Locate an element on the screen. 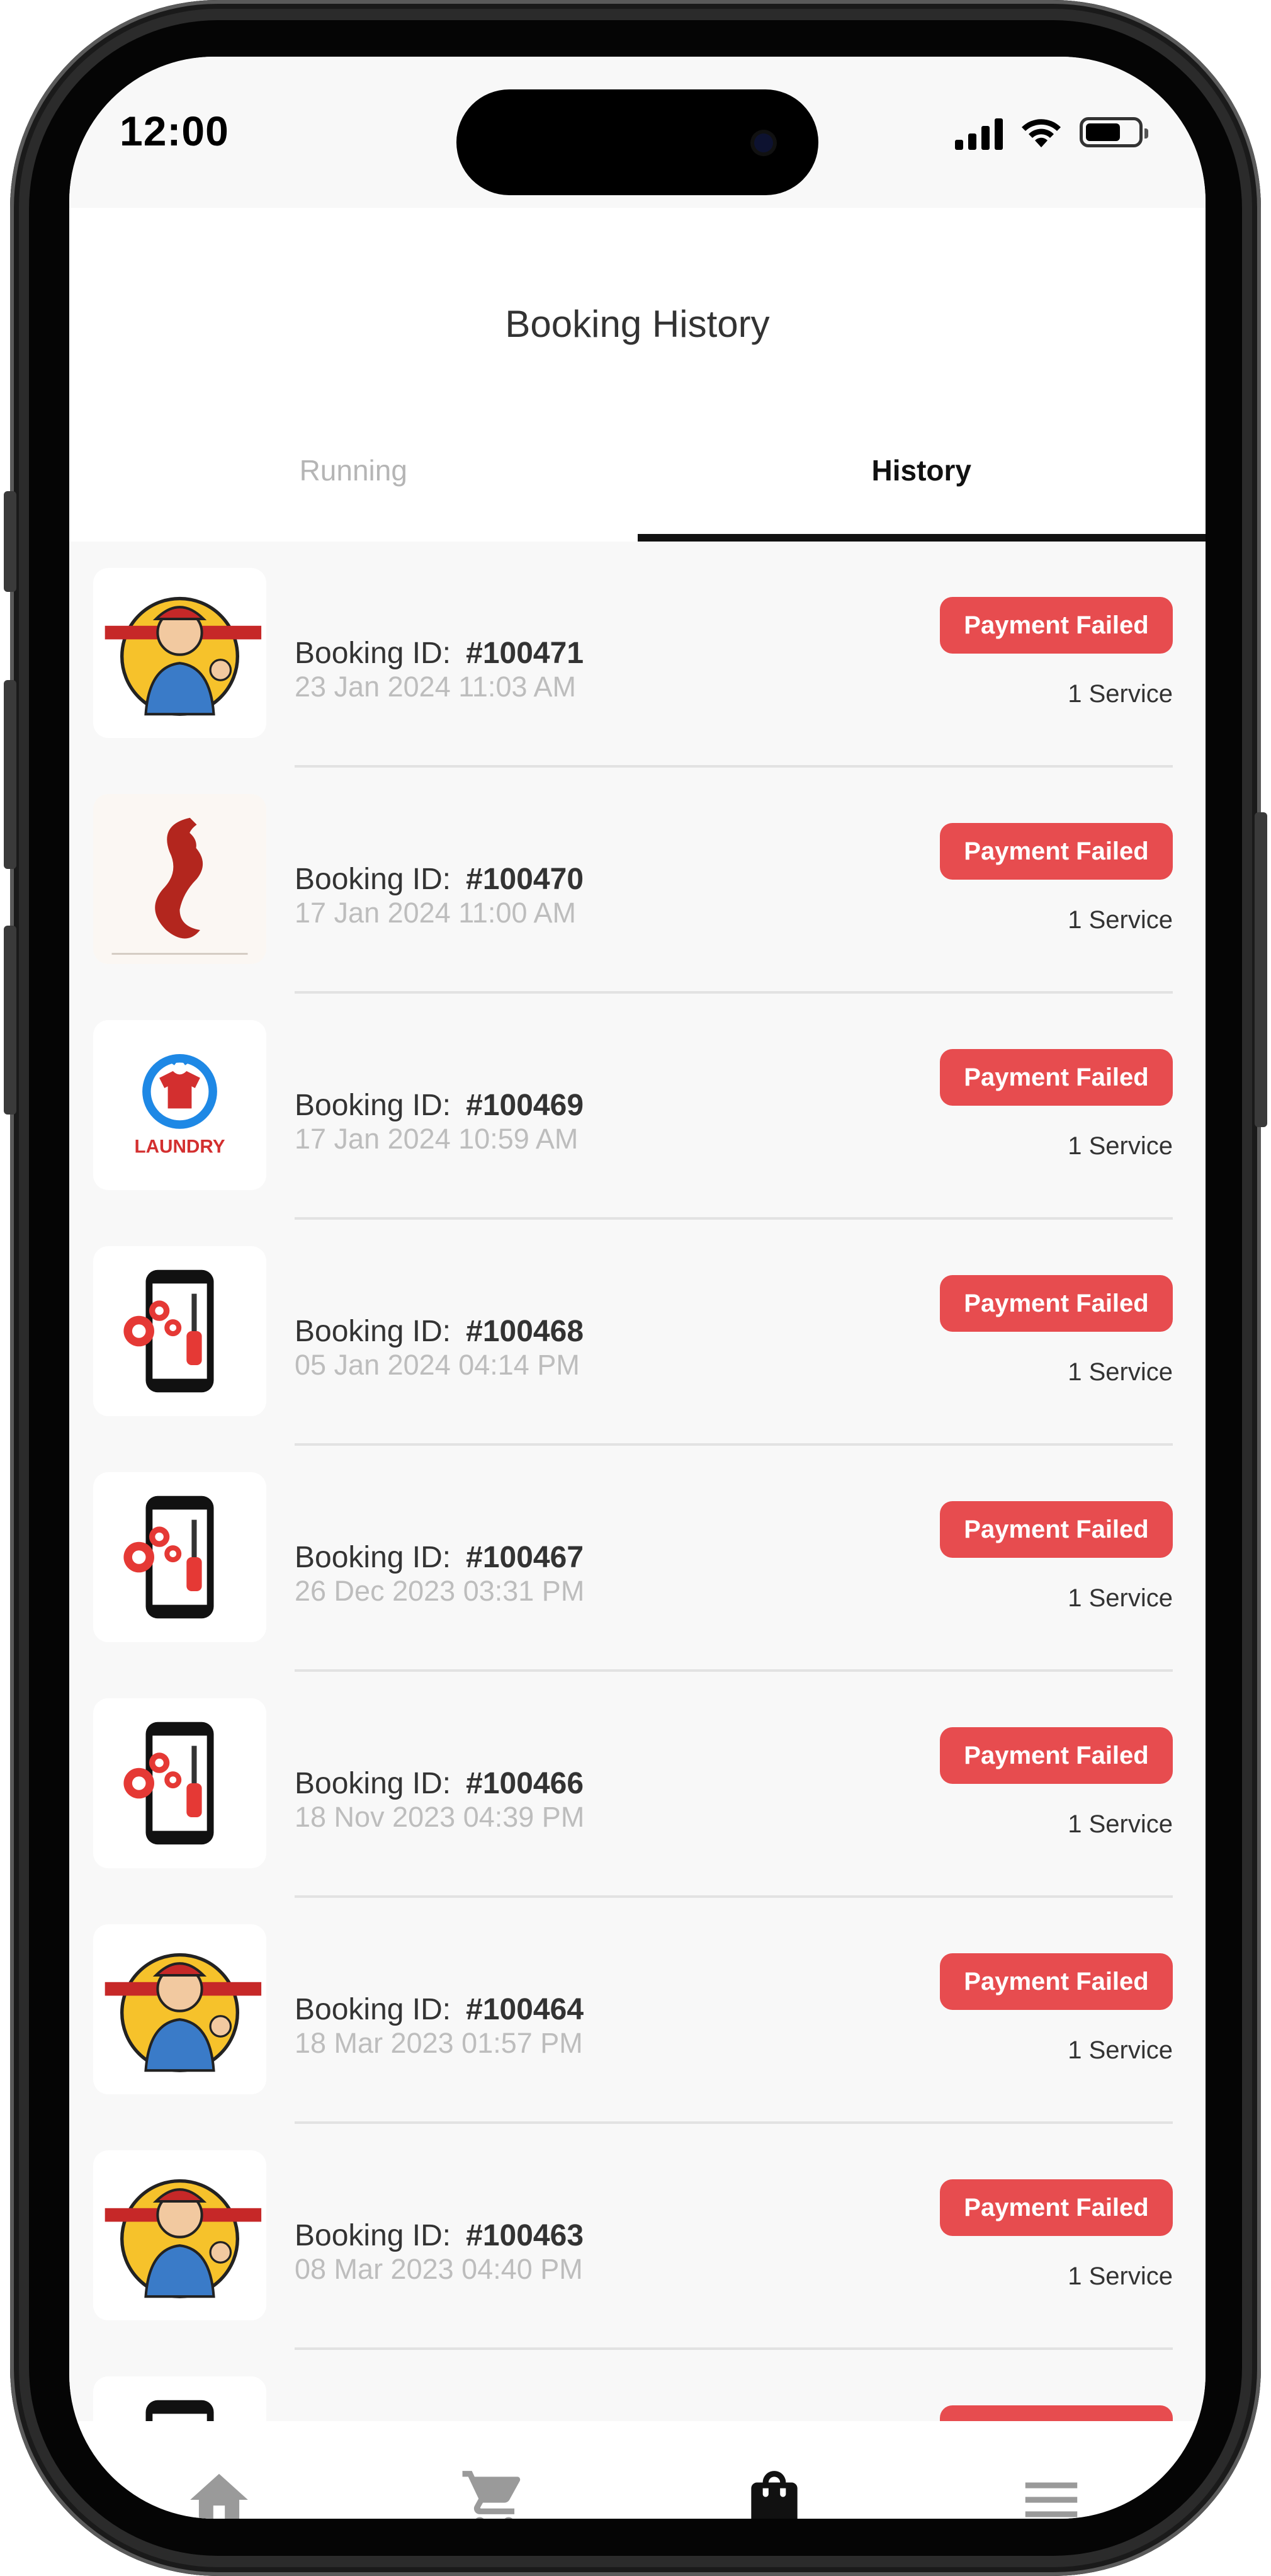 The height and width of the screenshot is (2576, 1271). menu-icon is located at coordinates (1051, 2499).